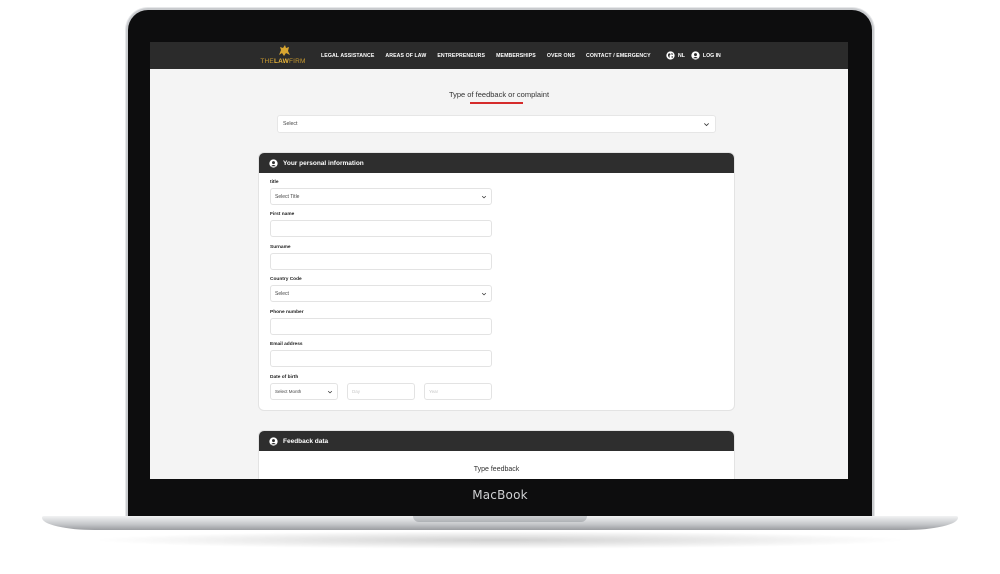 The height and width of the screenshot is (574, 1000). What do you see at coordinates (496, 124) in the screenshot?
I see `feedback-type-select: Select` at bounding box center [496, 124].